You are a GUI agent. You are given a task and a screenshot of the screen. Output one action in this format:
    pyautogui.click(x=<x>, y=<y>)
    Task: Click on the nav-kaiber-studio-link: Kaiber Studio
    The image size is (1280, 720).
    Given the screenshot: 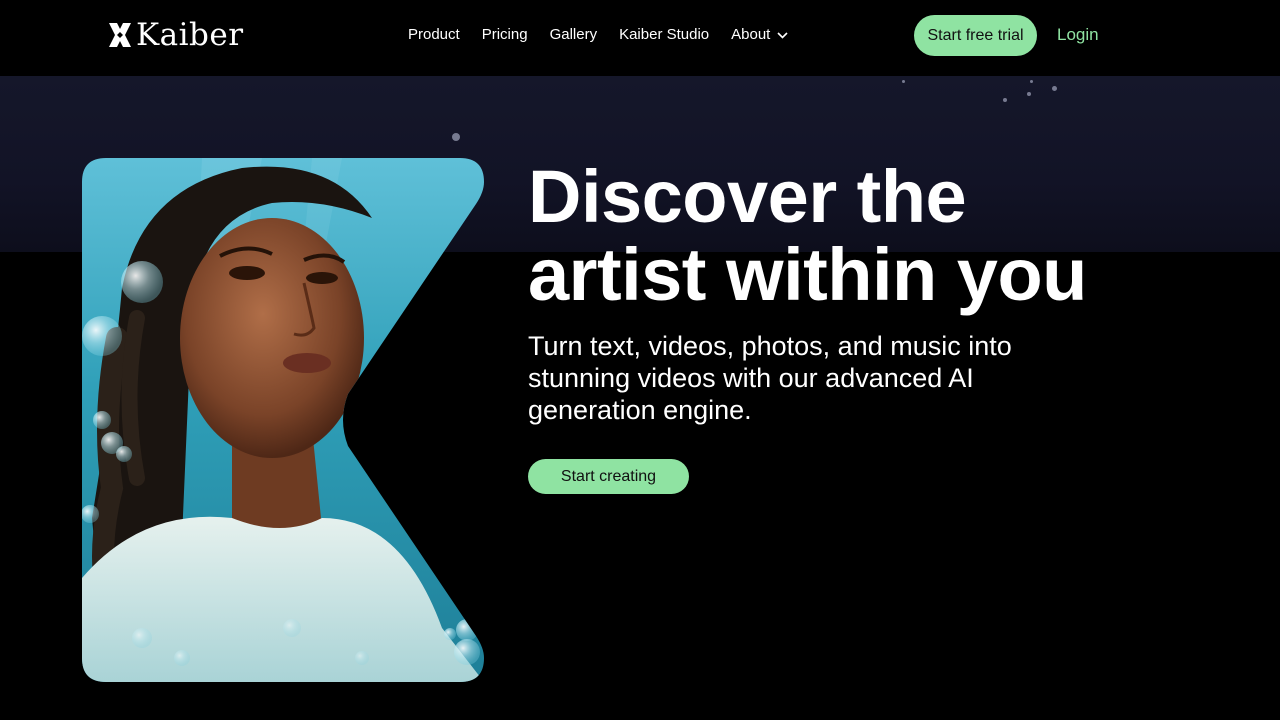 What is the action you would take?
    pyautogui.click(x=664, y=35)
    